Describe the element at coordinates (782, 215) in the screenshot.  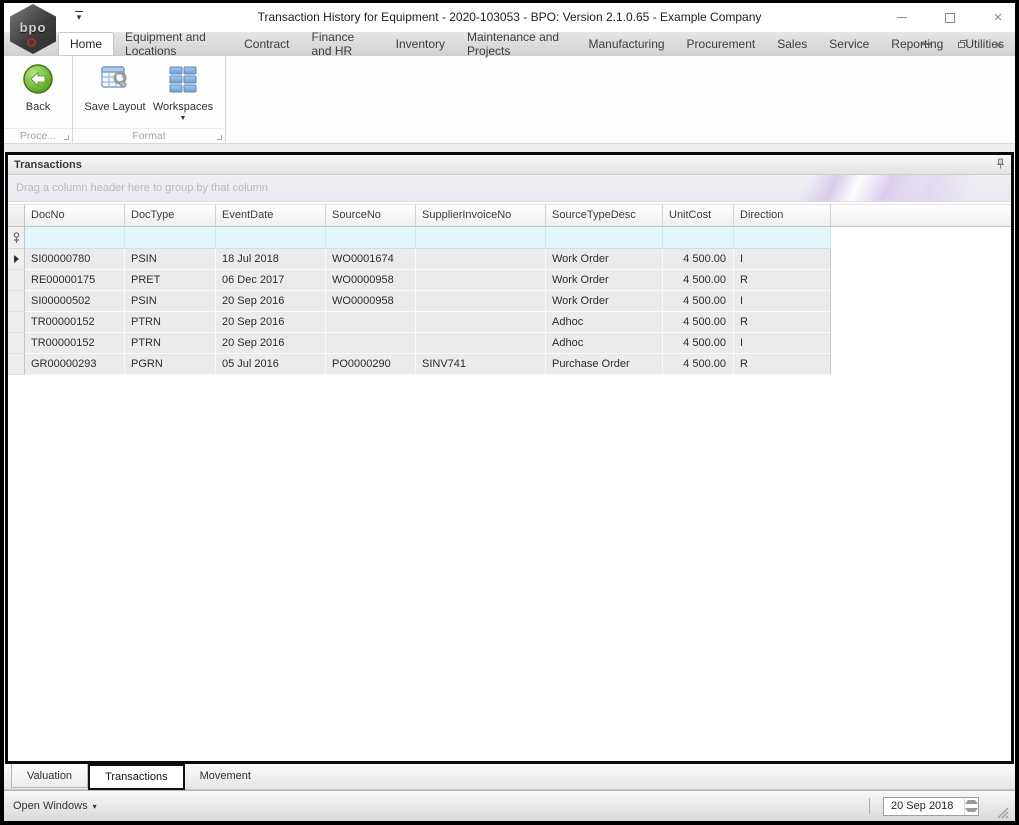
I see `column-header-direction: Direction` at that location.